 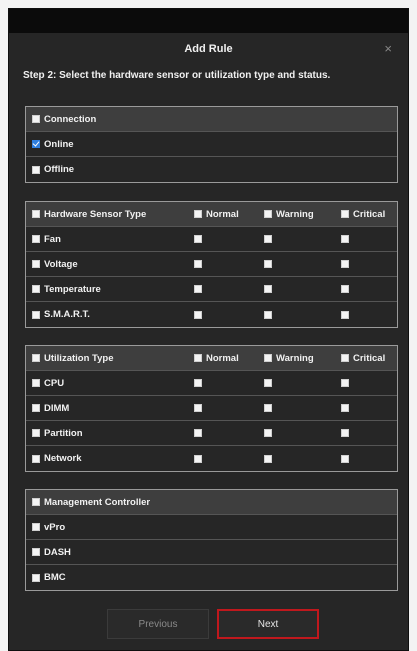 I want to click on utilization-col-warning: Warning, so click(x=289, y=358).